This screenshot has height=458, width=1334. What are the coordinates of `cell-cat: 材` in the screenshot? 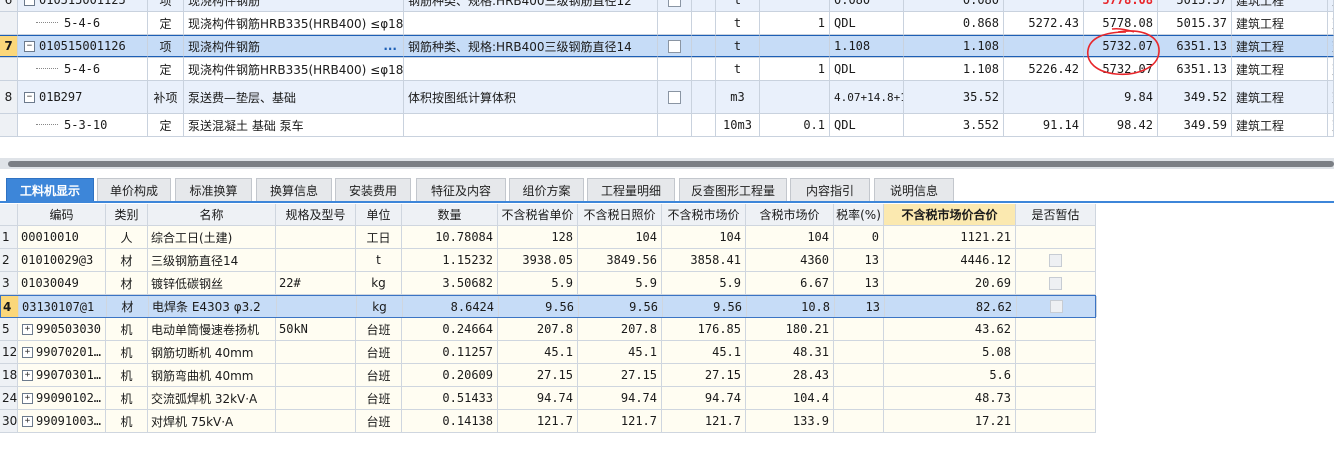 It's located at (127, 260).